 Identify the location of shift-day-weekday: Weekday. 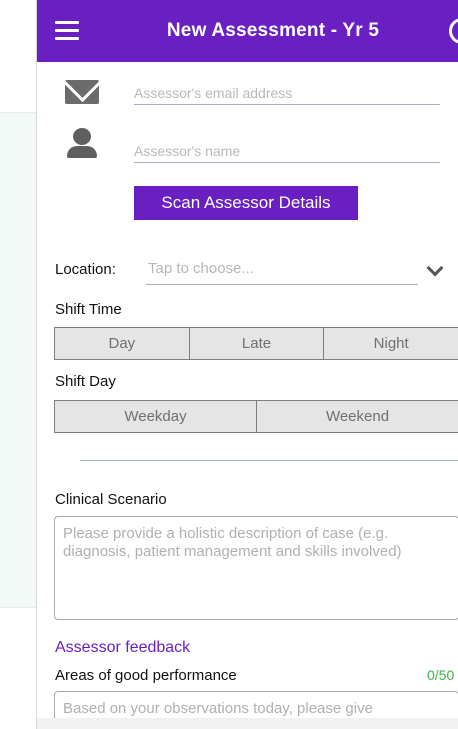
(156, 416).